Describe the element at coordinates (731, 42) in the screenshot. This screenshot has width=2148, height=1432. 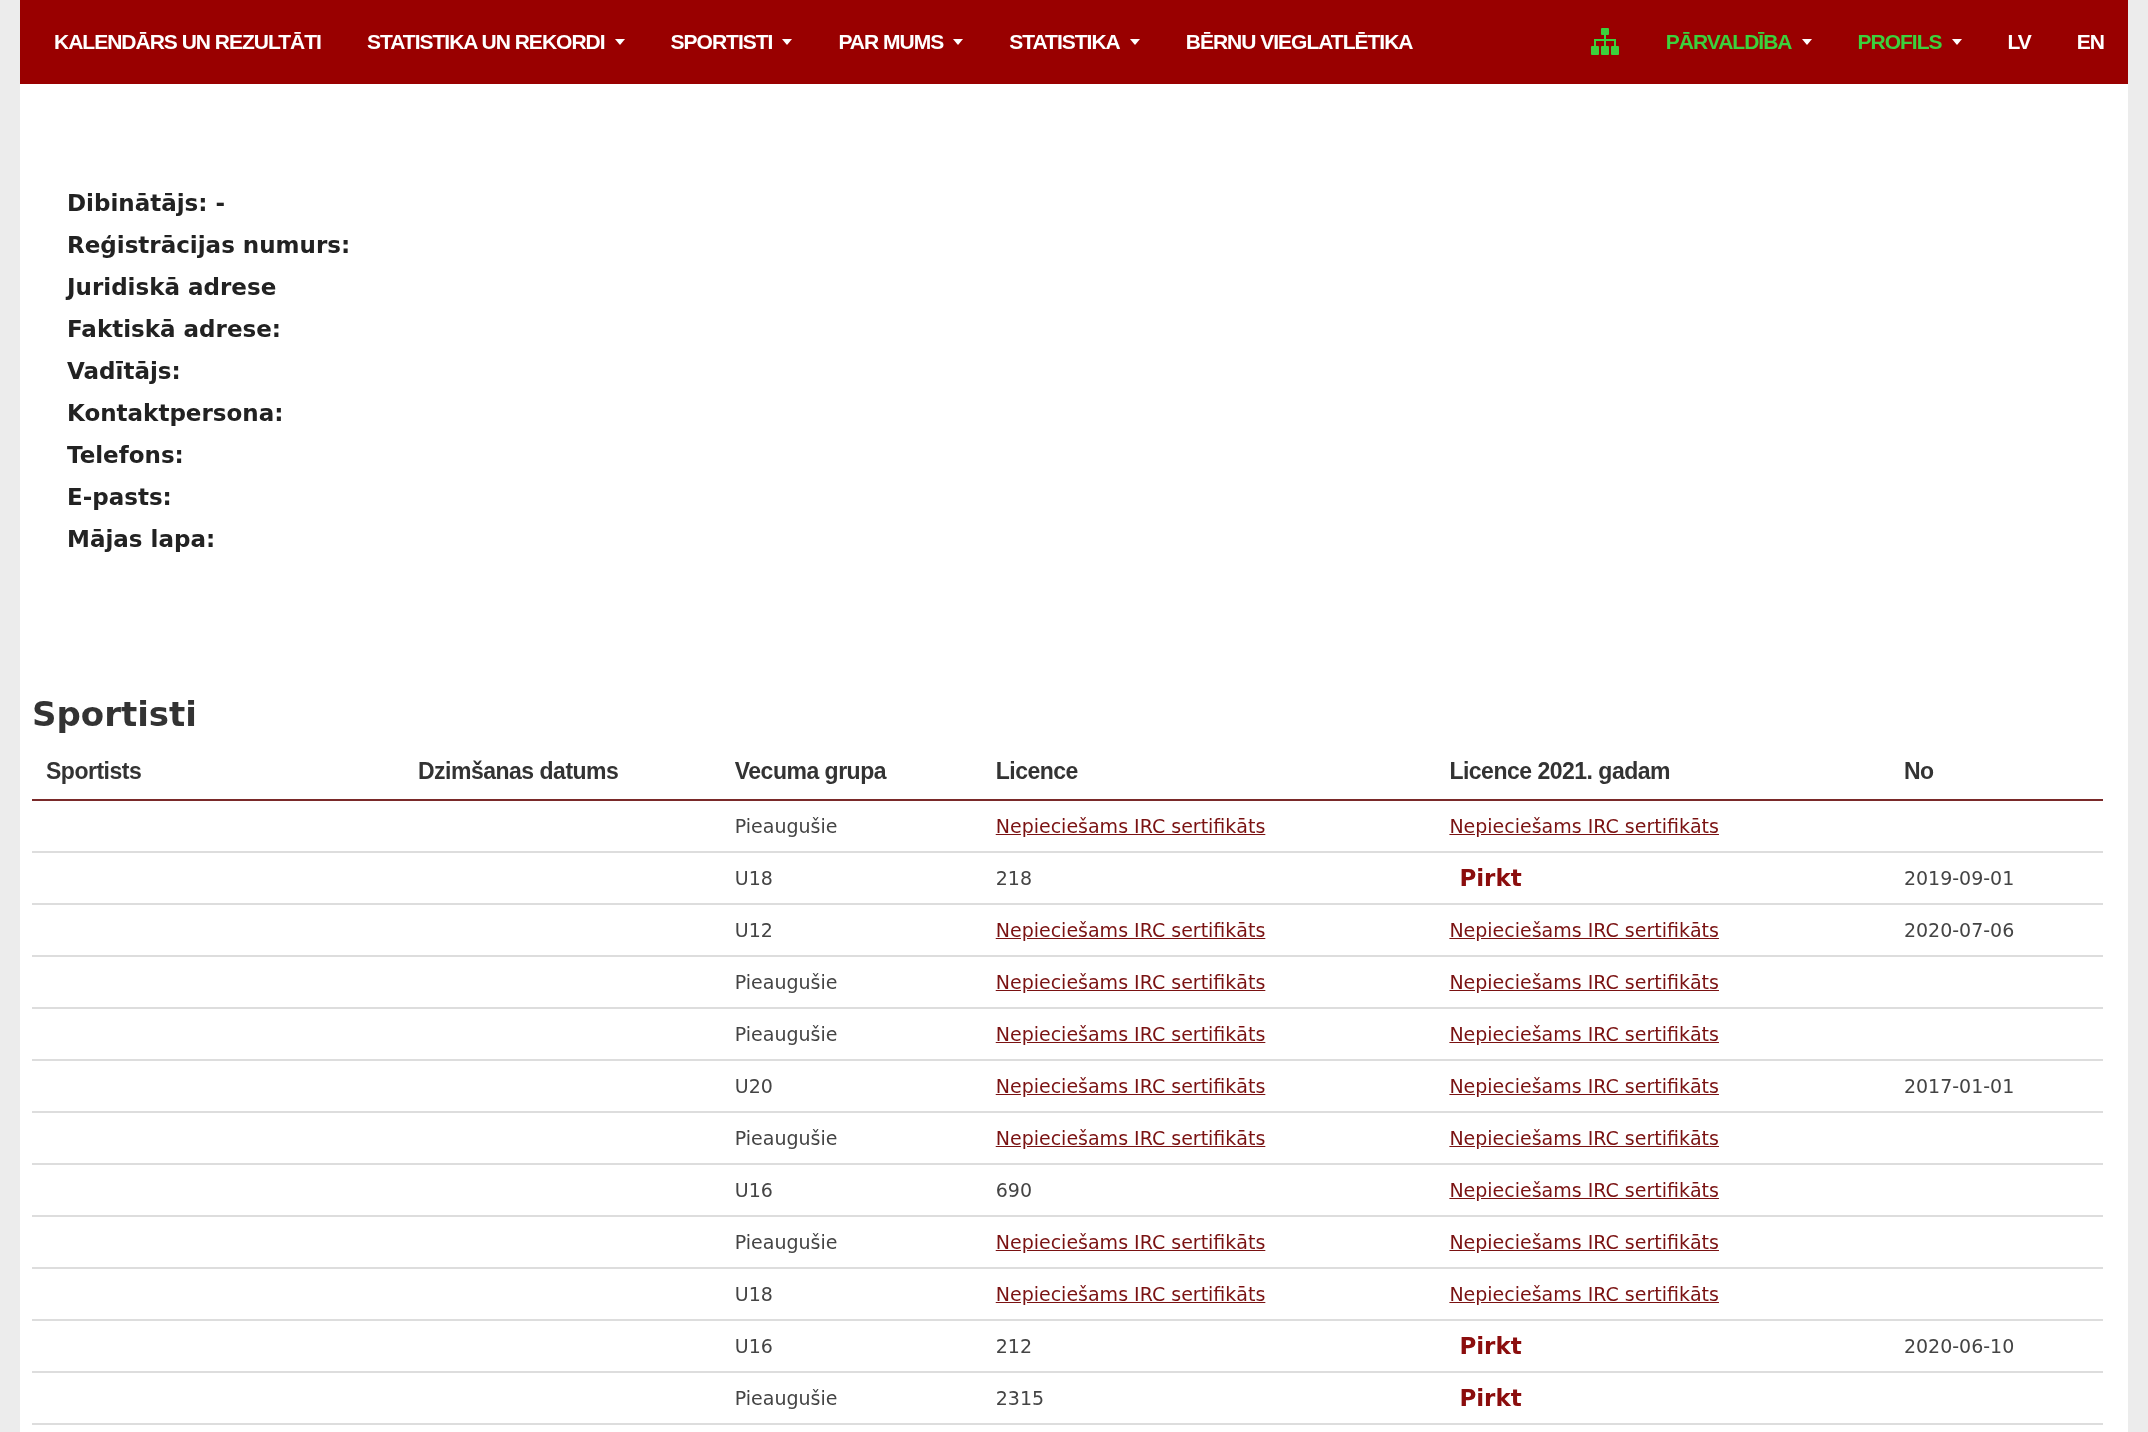
I see `nav-link: SPORTISTI` at that location.